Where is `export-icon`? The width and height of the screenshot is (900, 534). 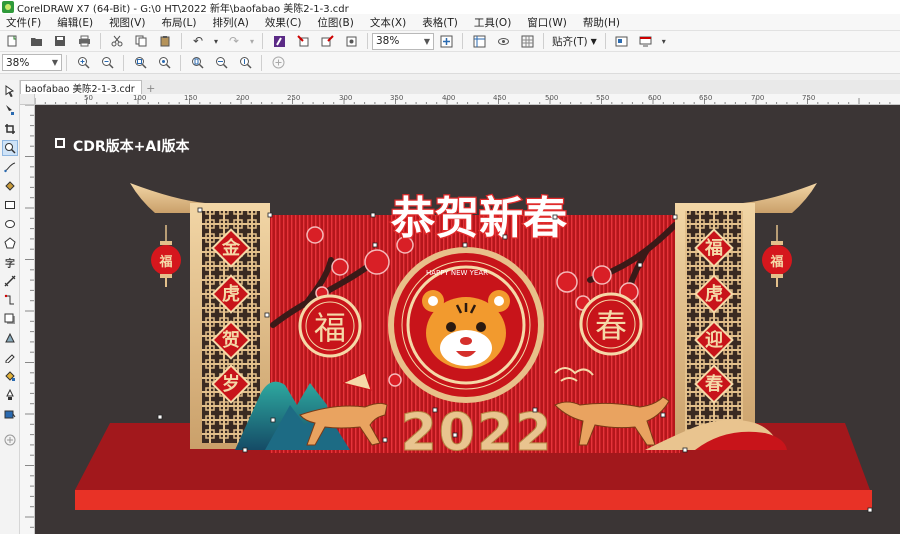
export-icon is located at coordinates (327, 41).